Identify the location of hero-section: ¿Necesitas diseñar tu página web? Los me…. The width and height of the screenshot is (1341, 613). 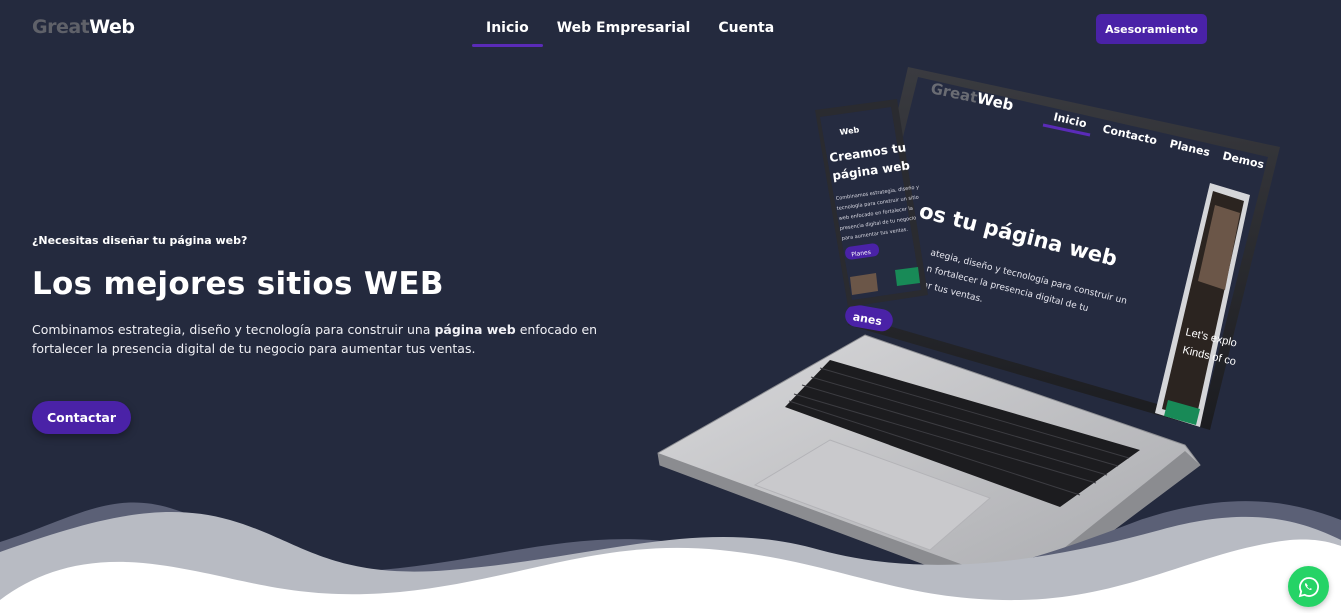
(332, 296).